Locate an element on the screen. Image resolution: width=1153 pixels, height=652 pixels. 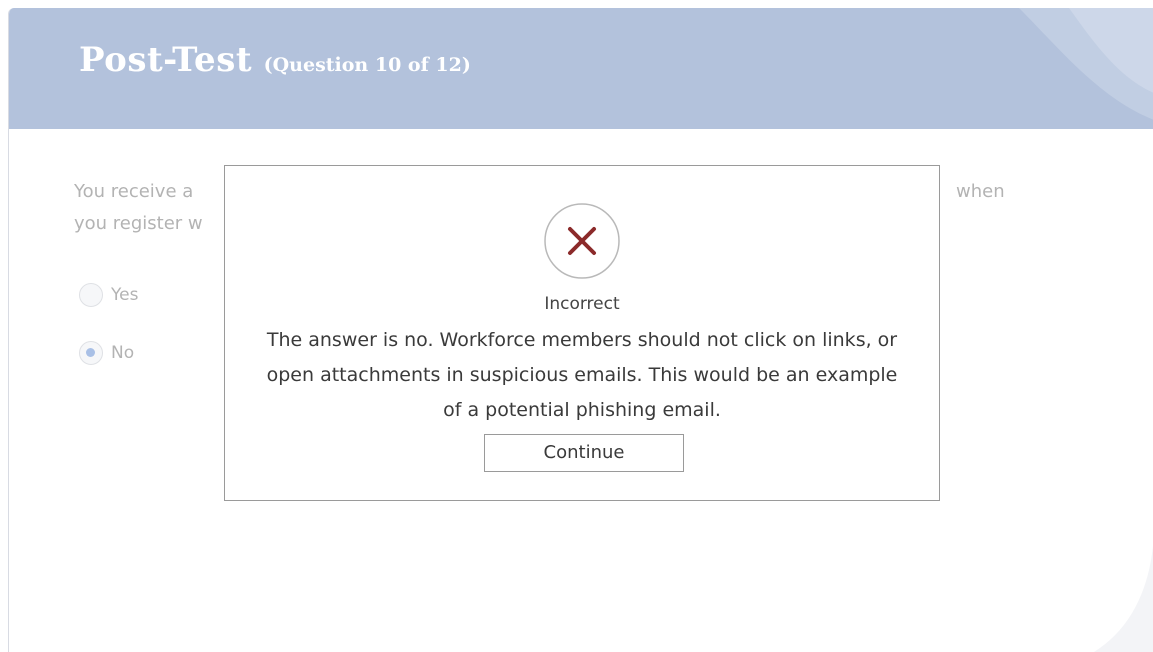
radio-button-no is located at coordinates (91, 353).